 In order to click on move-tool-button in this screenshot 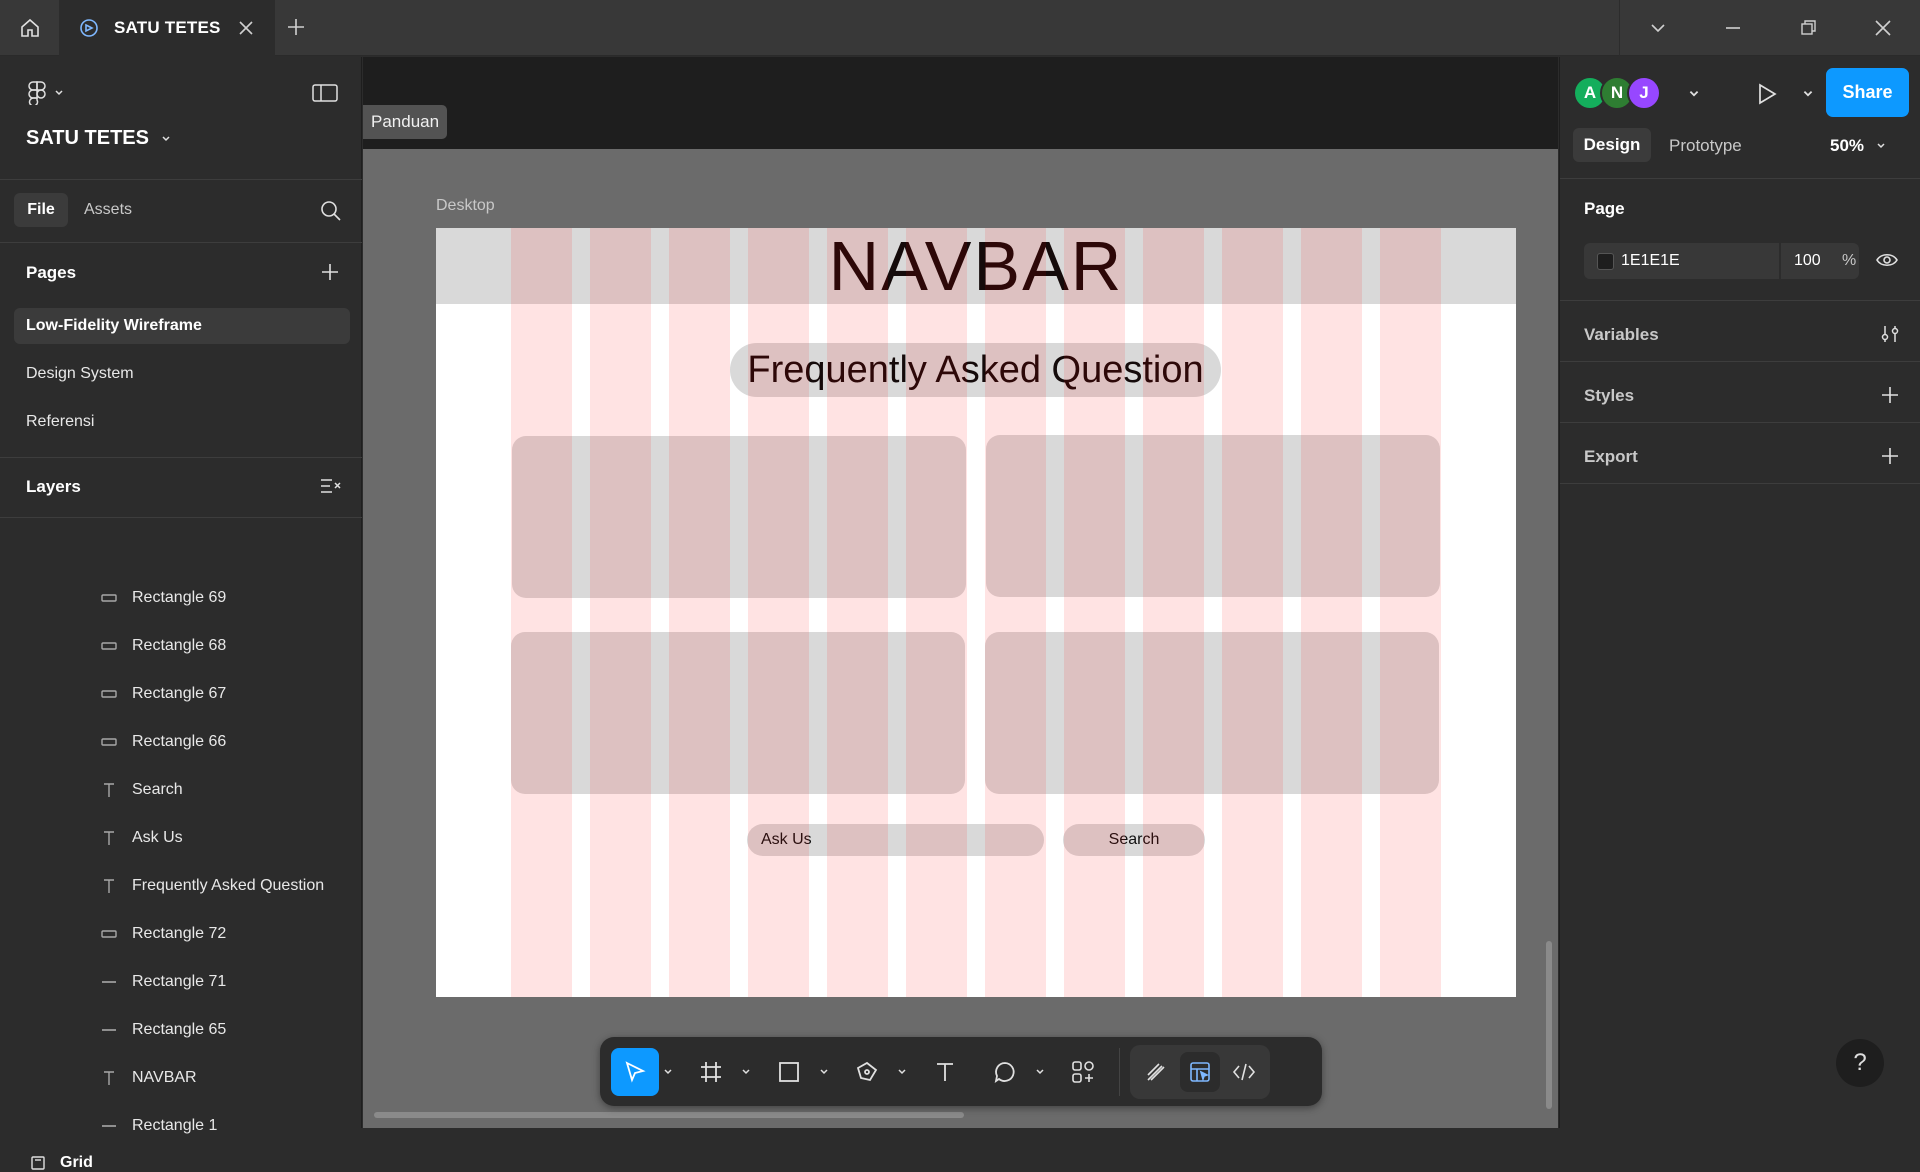, I will do `click(635, 1071)`.